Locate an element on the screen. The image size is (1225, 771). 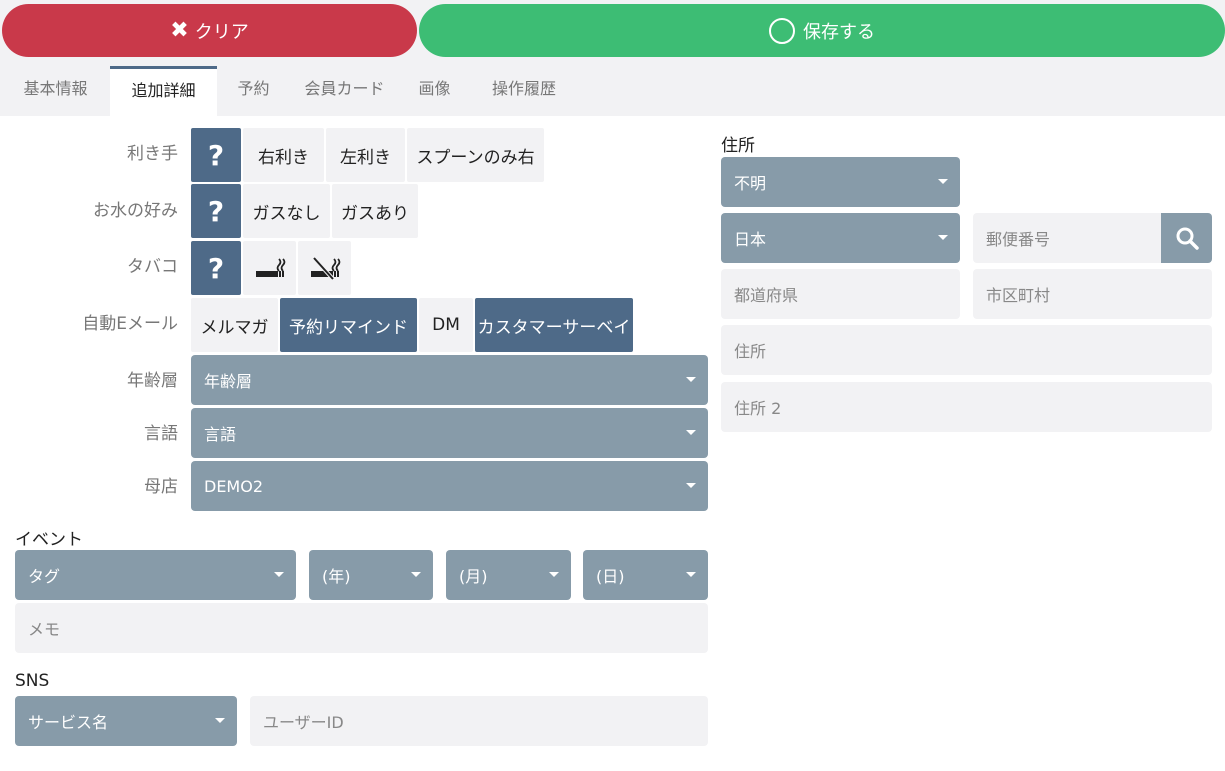
smoking-button is located at coordinates (269, 268).